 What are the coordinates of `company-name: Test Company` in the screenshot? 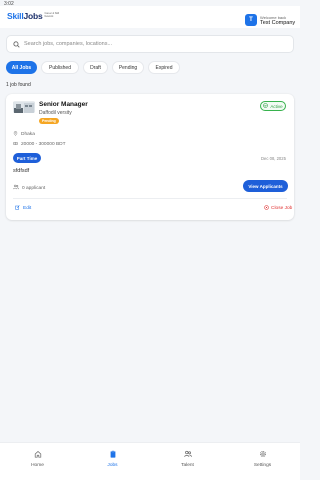 It's located at (278, 23).